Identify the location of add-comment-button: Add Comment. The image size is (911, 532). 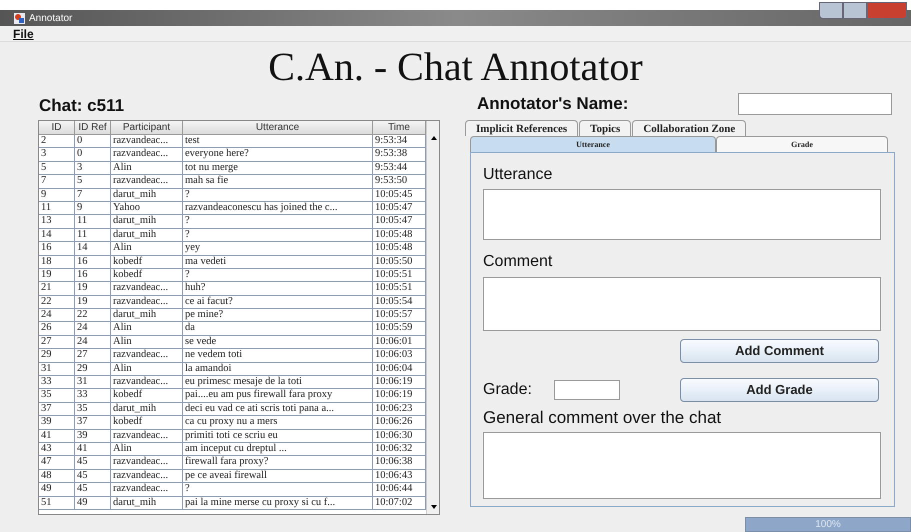
(779, 351).